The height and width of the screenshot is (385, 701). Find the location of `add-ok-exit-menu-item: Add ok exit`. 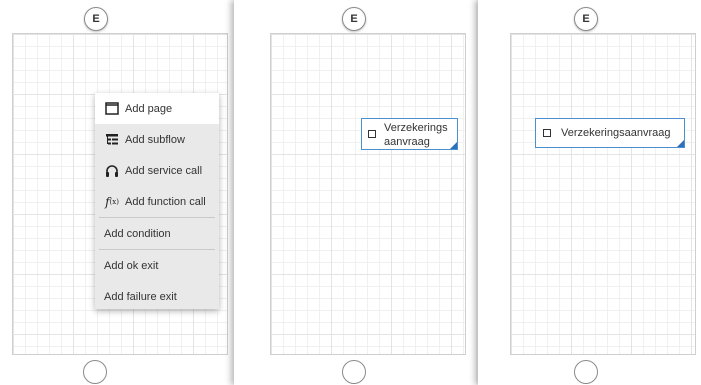

add-ok-exit-menu-item: Add ok exit is located at coordinates (157, 265).